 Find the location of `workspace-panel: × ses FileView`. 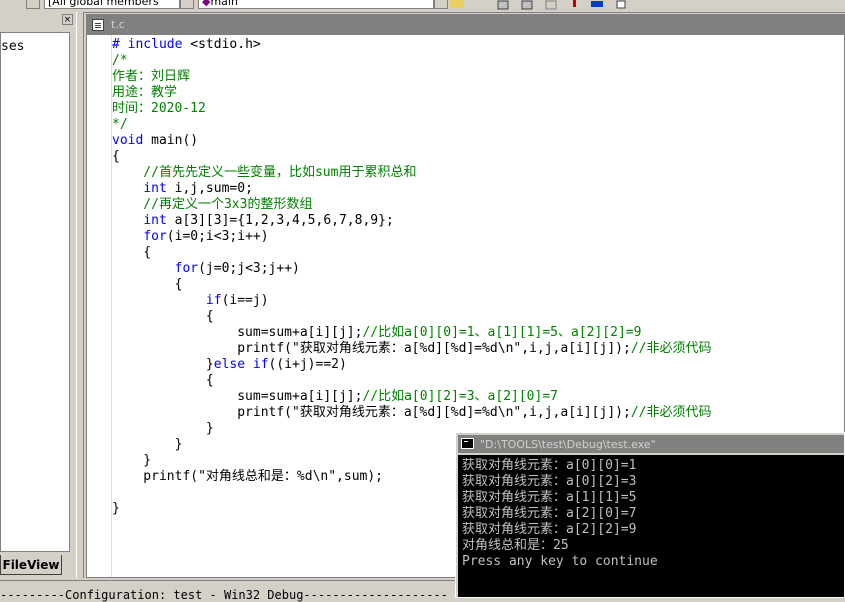

workspace-panel: × ses FileView is located at coordinates (38, 295).